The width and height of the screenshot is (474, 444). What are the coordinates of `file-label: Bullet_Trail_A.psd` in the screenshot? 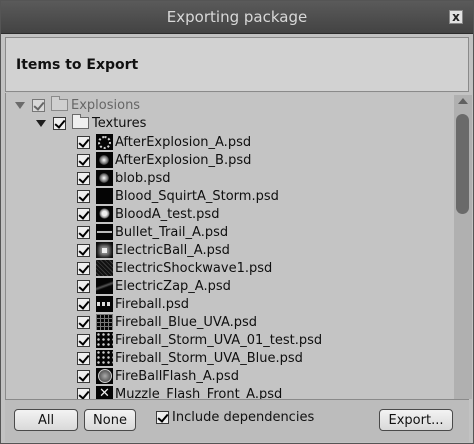 It's located at (172, 232).